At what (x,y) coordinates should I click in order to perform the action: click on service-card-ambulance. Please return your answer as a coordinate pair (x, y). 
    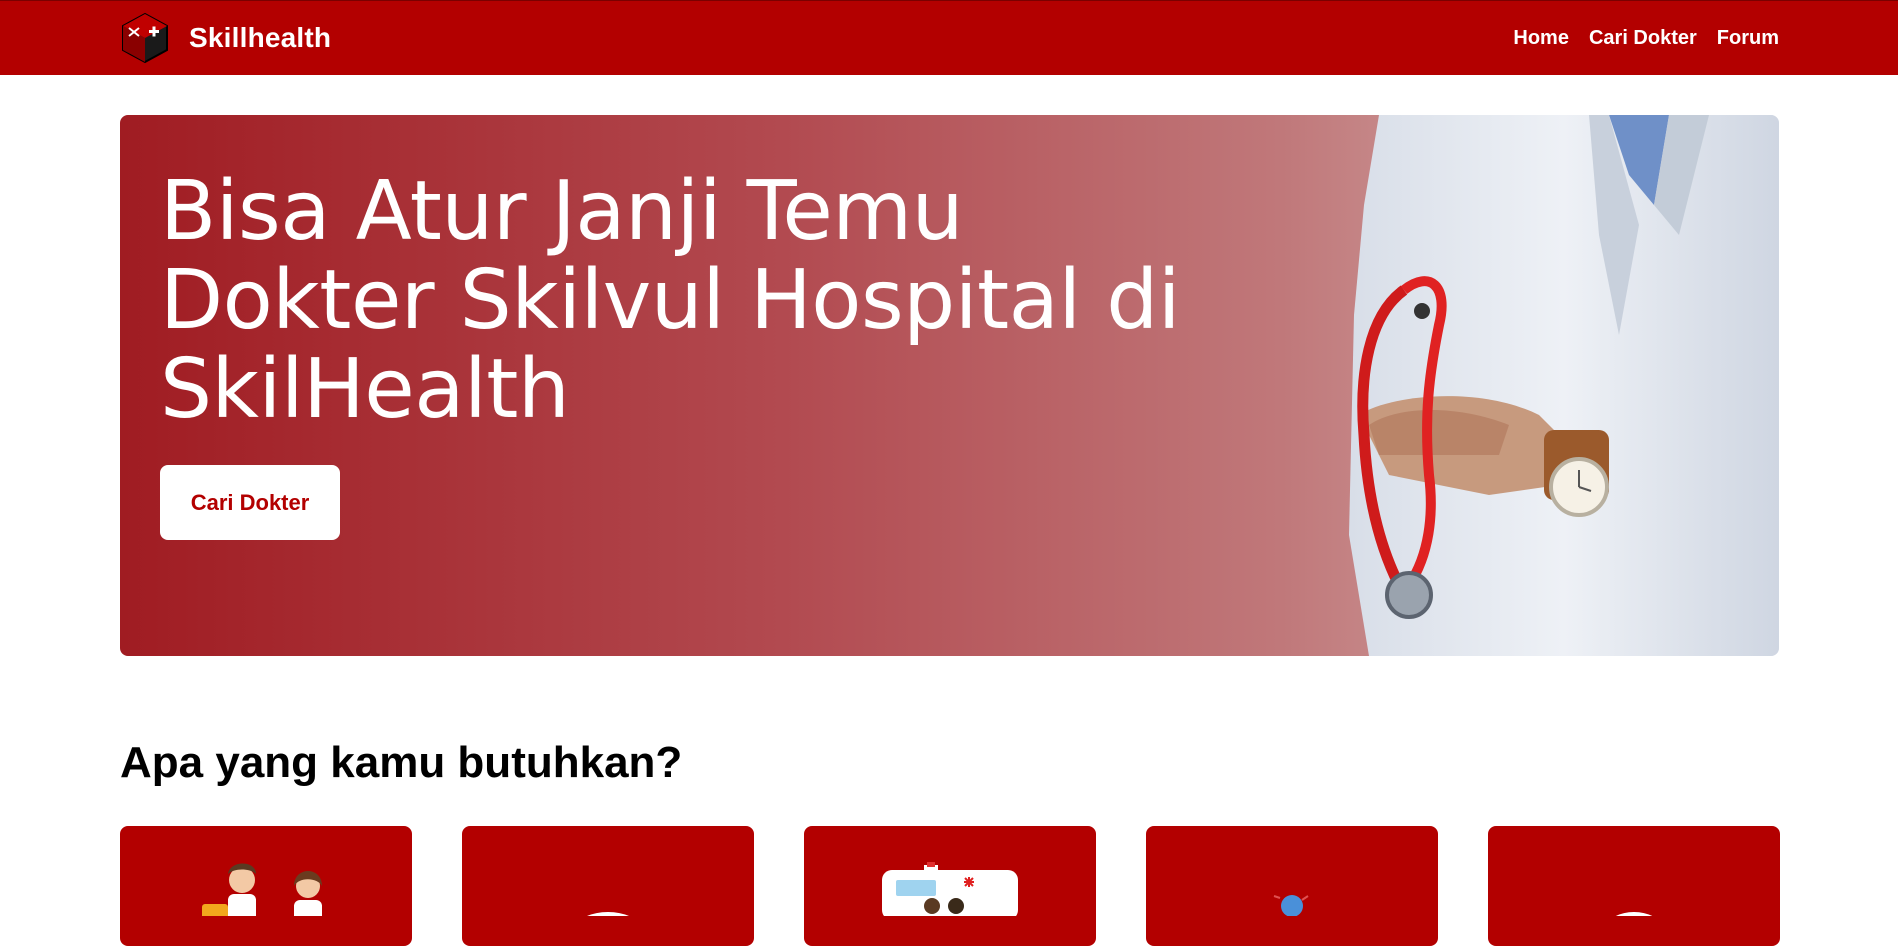
    Looking at the image, I should click on (950, 886).